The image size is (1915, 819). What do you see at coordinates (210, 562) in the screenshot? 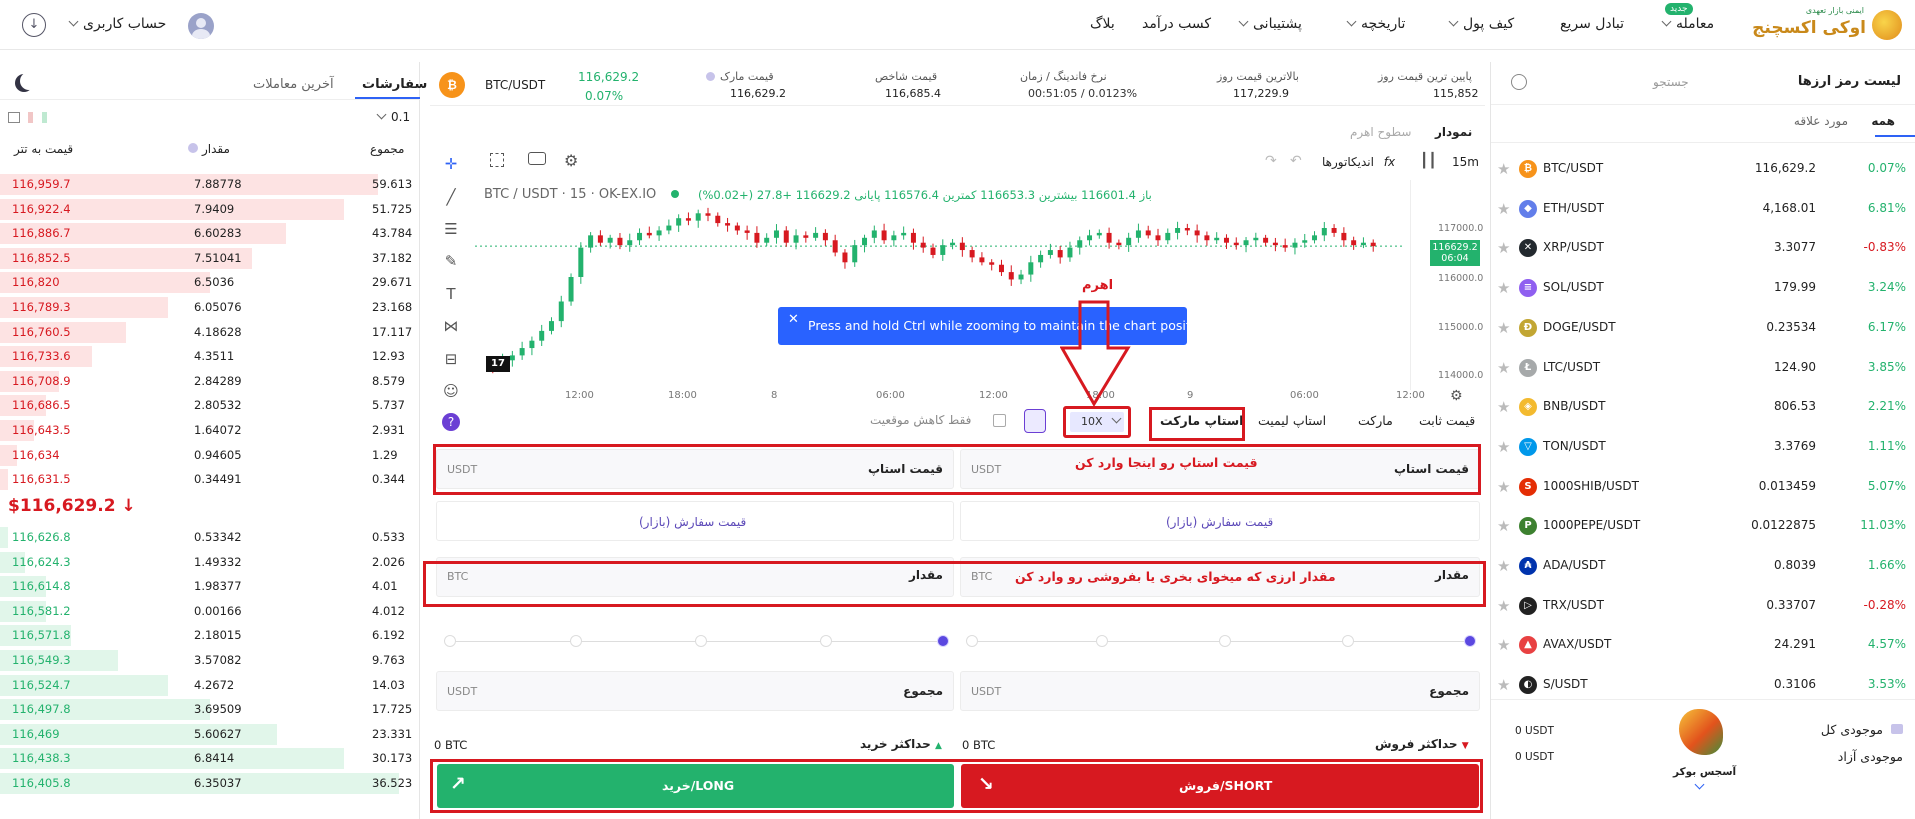
I see `bid-row: 116,624.3 1.49332 2.026` at bounding box center [210, 562].